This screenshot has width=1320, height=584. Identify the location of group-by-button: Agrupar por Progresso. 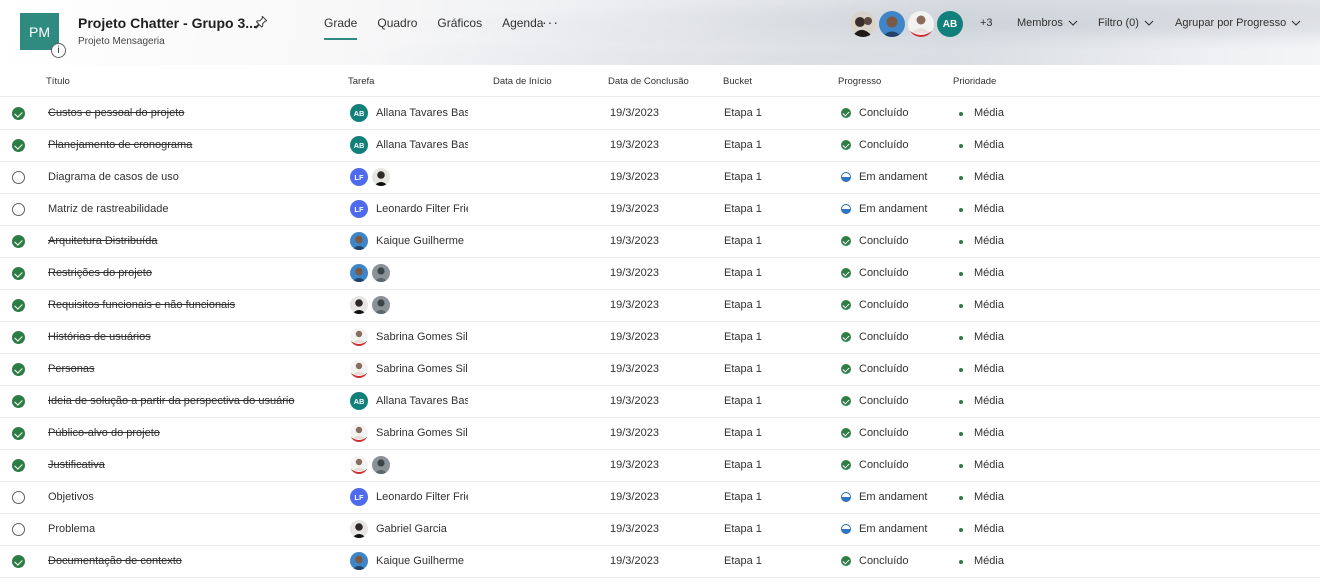
(1238, 23).